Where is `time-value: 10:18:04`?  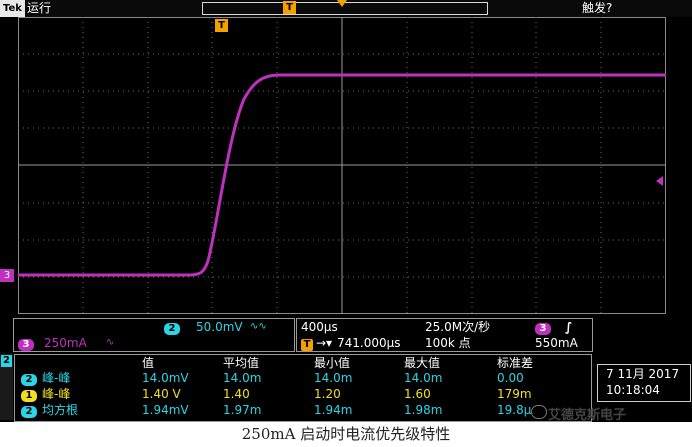 time-value: 10:18:04 is located at coordinates (633, 390).